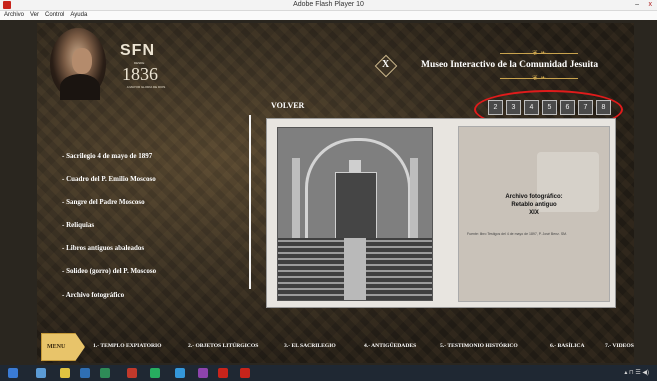  What do you see at coordinates (356, 206) in the screenshot?
I see `photo-altar` at bounding box center [356, 206].